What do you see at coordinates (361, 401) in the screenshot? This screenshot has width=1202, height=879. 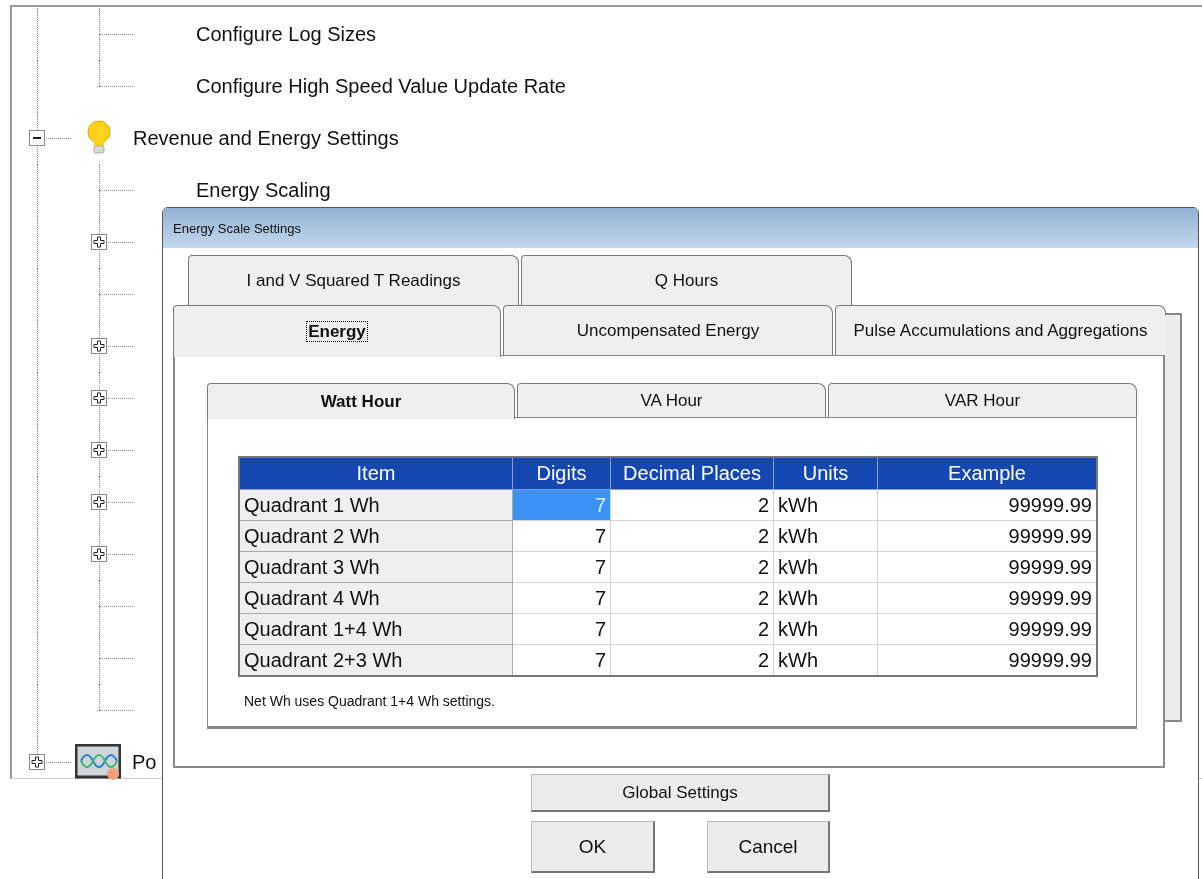 I see `tab: Watt Hour` at bounding box center [361, 401].